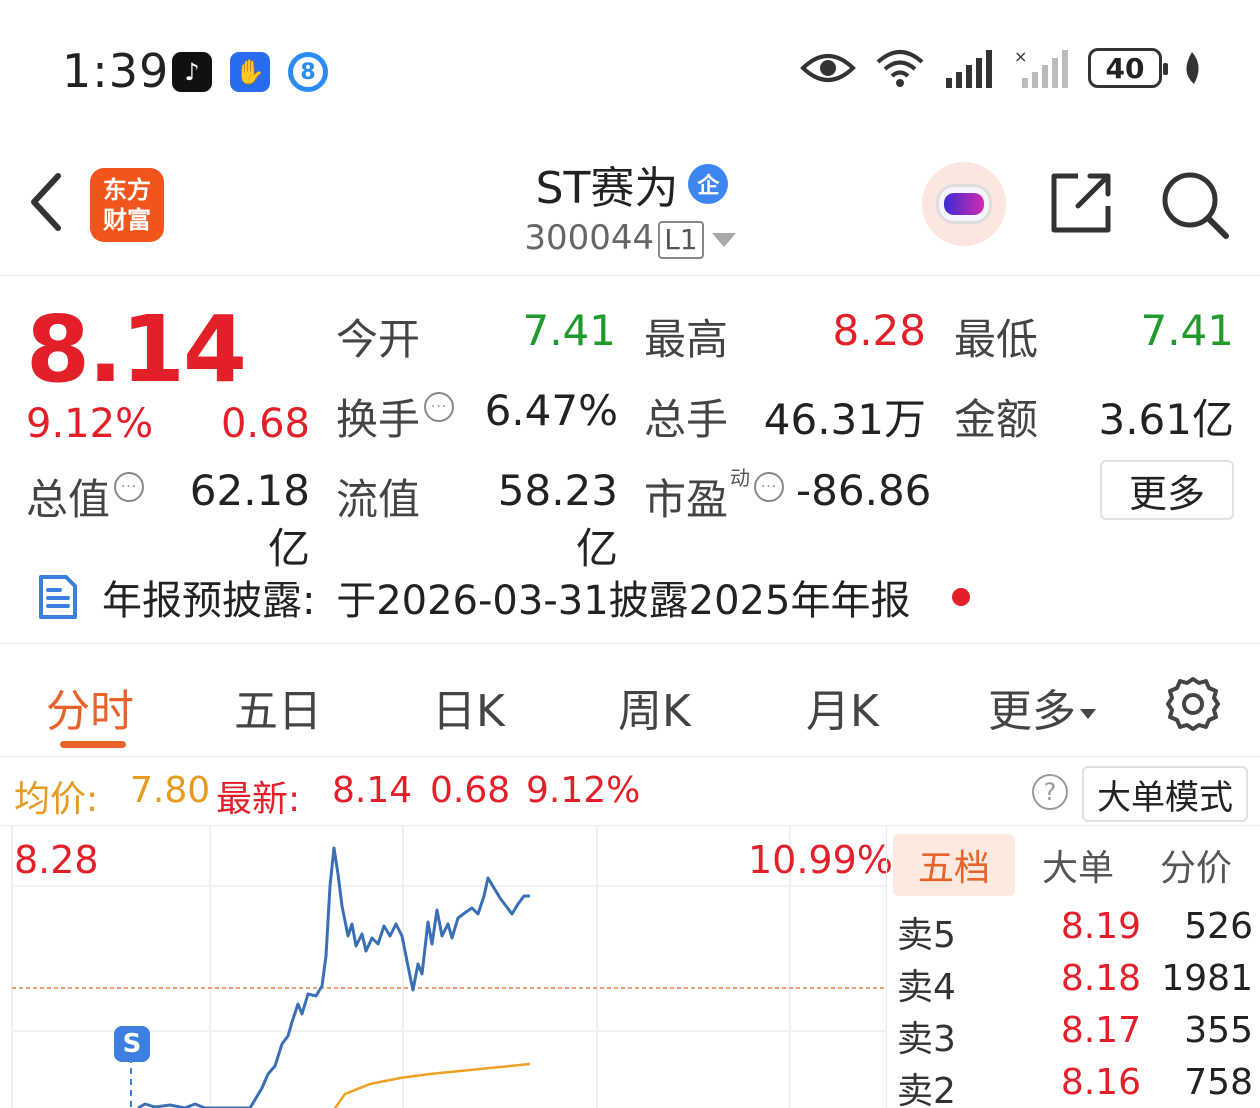 Image resolution: width=1260 pixels, height=1108 pixels. Describe the element at coordinates (432, 1085) in the screenshot. I see `avg-price-line` at that location.